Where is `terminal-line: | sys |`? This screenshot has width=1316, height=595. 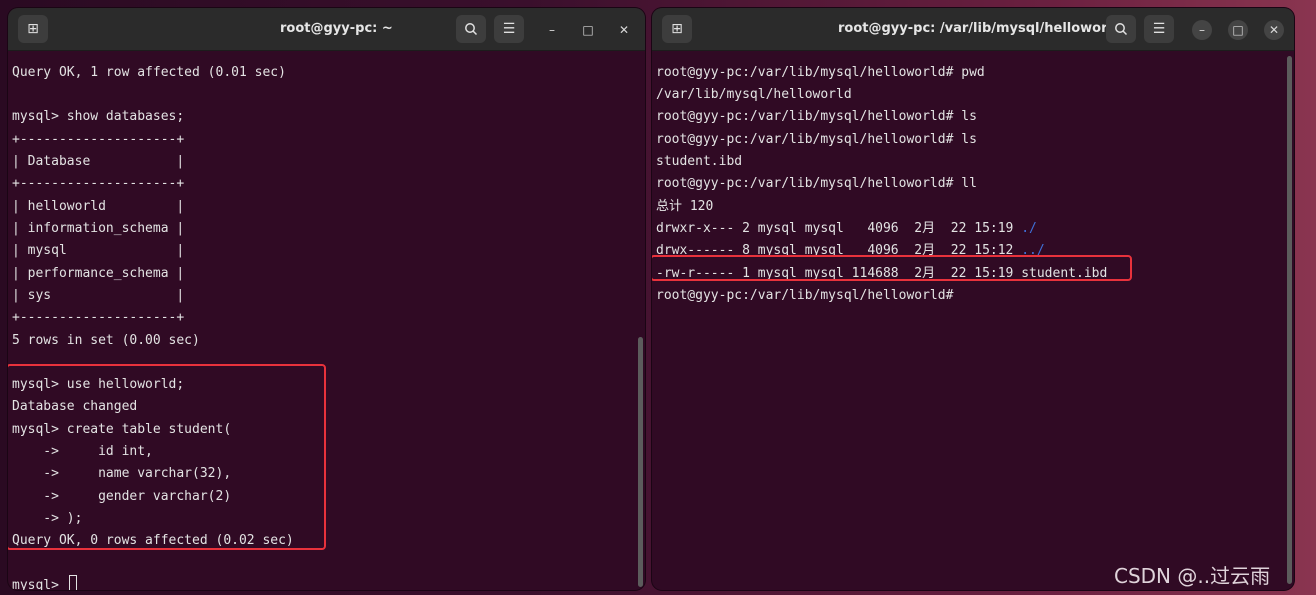
terminal-line: | sys | is located at coordinates (98, 295).